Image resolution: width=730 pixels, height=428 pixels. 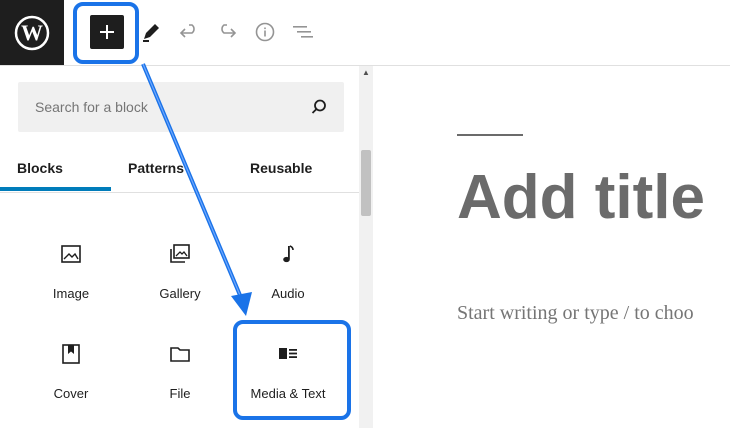 What do you see at coordinates (288, 254) in the screenshot?
I see `music-note-icon` at bounding box center [288, 254].